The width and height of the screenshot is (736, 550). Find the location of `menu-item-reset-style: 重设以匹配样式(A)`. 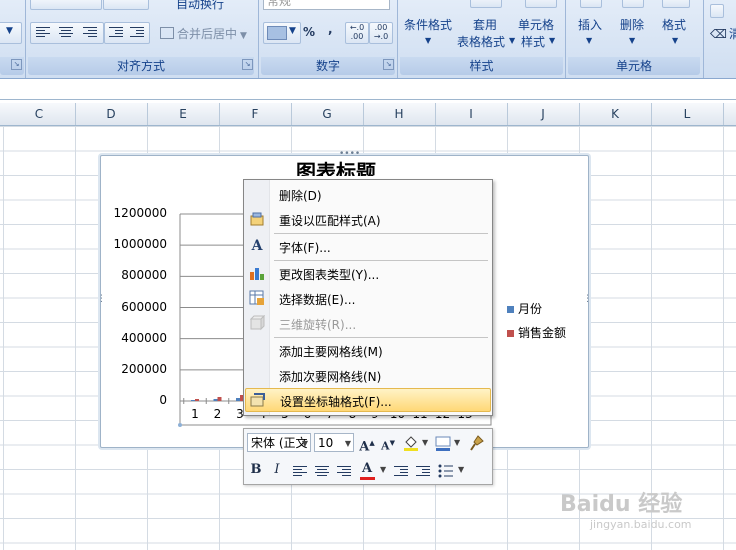

menu-item-reset-style: 重设以匹配样式(A) is located at coordinates (367, 219).